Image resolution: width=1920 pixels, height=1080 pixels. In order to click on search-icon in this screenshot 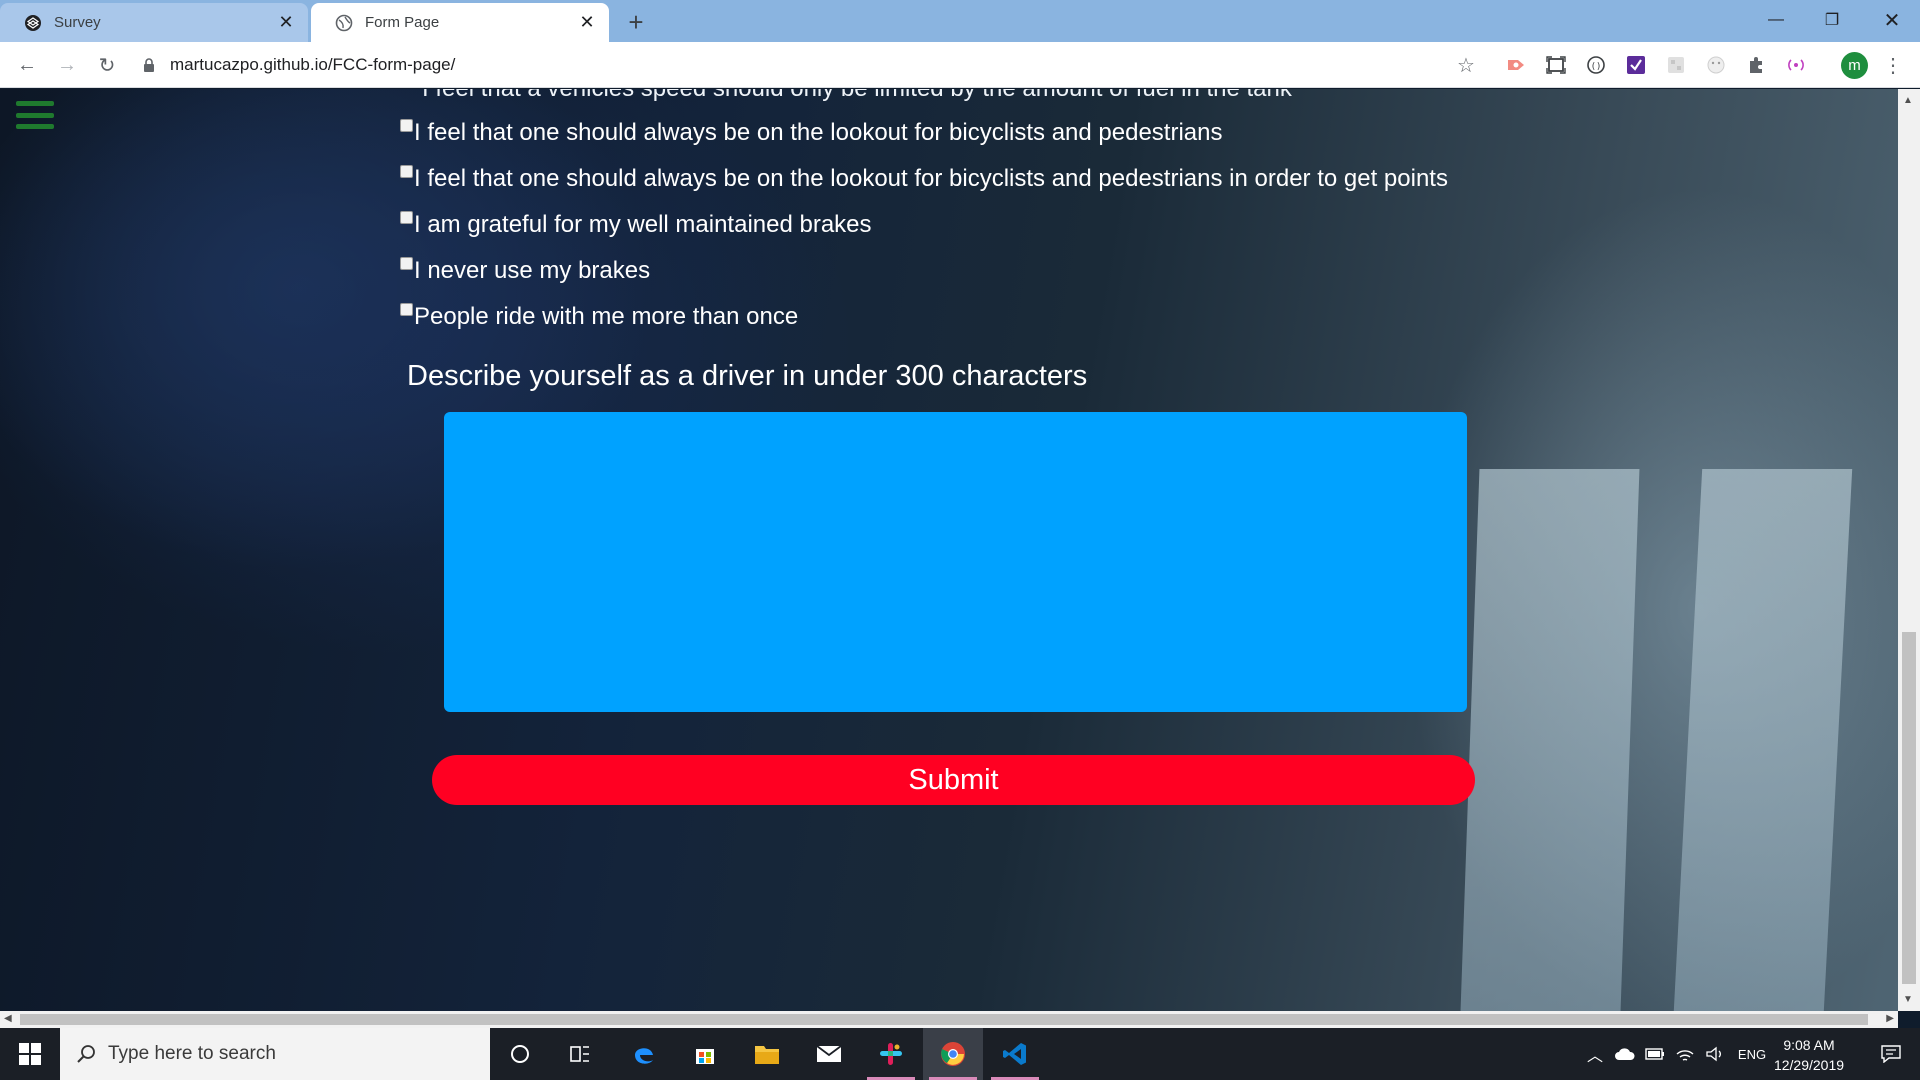, I will do `click(86, 1054)`.